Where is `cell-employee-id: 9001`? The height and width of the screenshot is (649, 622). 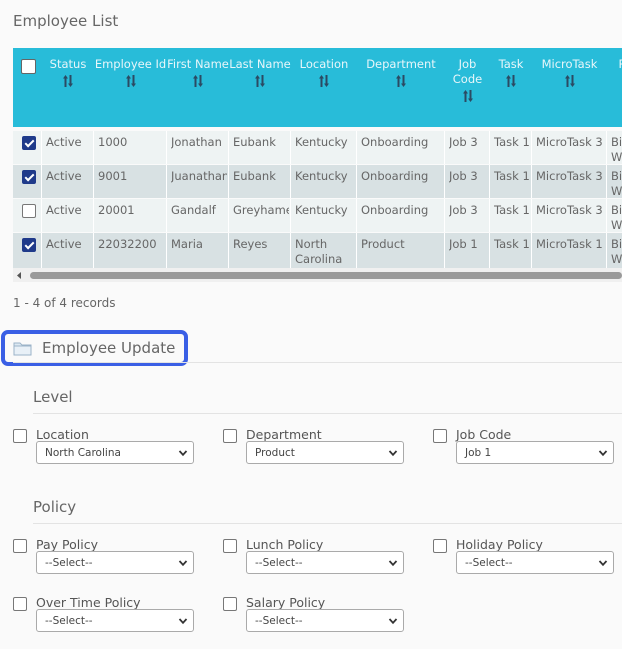
cell-employee-id: 9001 is located at coordinates (113, 176).